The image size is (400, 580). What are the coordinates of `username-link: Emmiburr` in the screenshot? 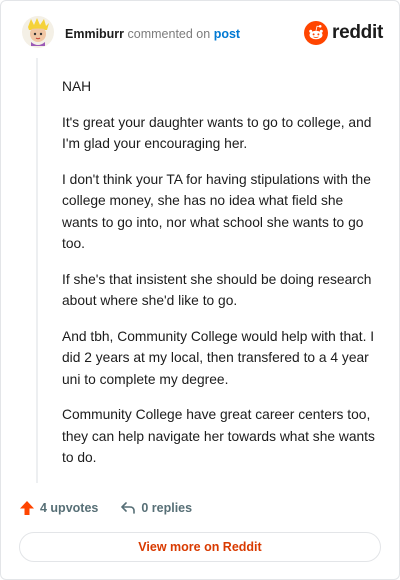 It's located at (94, 34).